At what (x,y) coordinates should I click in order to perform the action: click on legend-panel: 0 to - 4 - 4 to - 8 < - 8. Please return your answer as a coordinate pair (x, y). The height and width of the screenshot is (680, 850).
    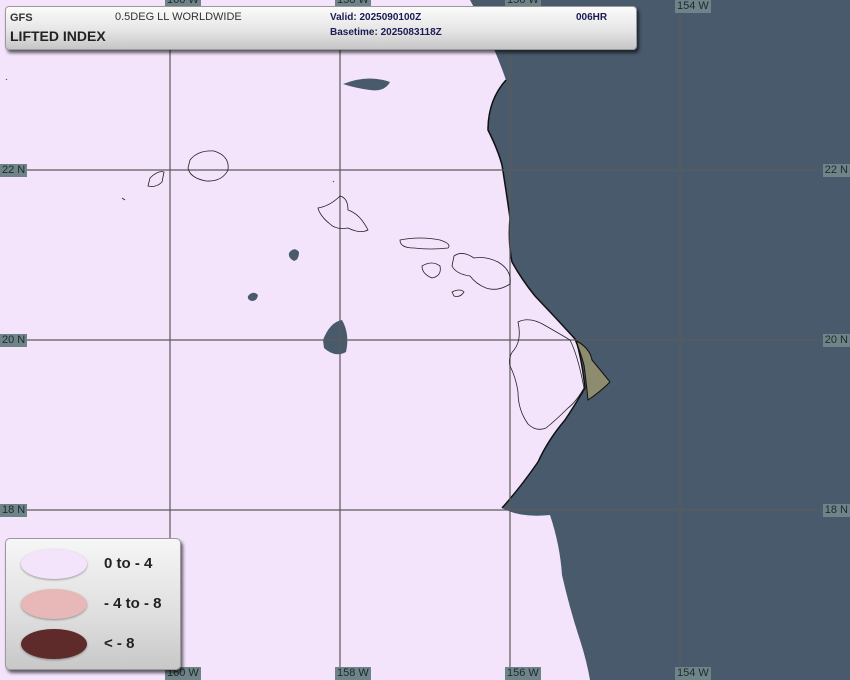
    Looking at the image, I should click on (93, 604).